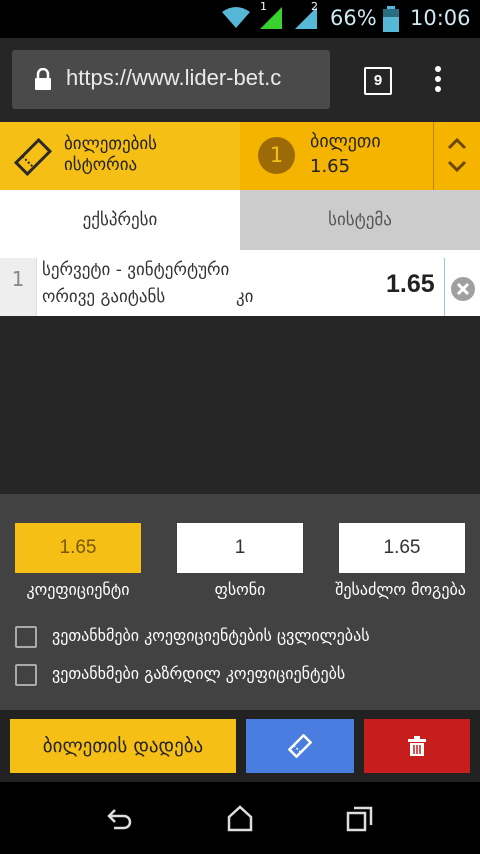 The image size is (480, 854). Describe the element at coordinates (245, 297) in the screenshot. I see `selection-outcome: კი` at that location.